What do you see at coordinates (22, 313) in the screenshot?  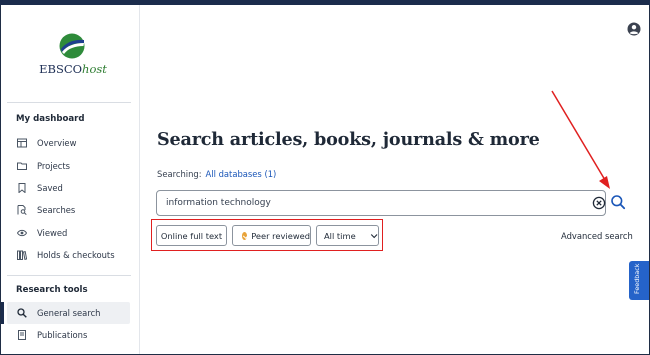 I see `search-icon` at bounding box center [22, 313].